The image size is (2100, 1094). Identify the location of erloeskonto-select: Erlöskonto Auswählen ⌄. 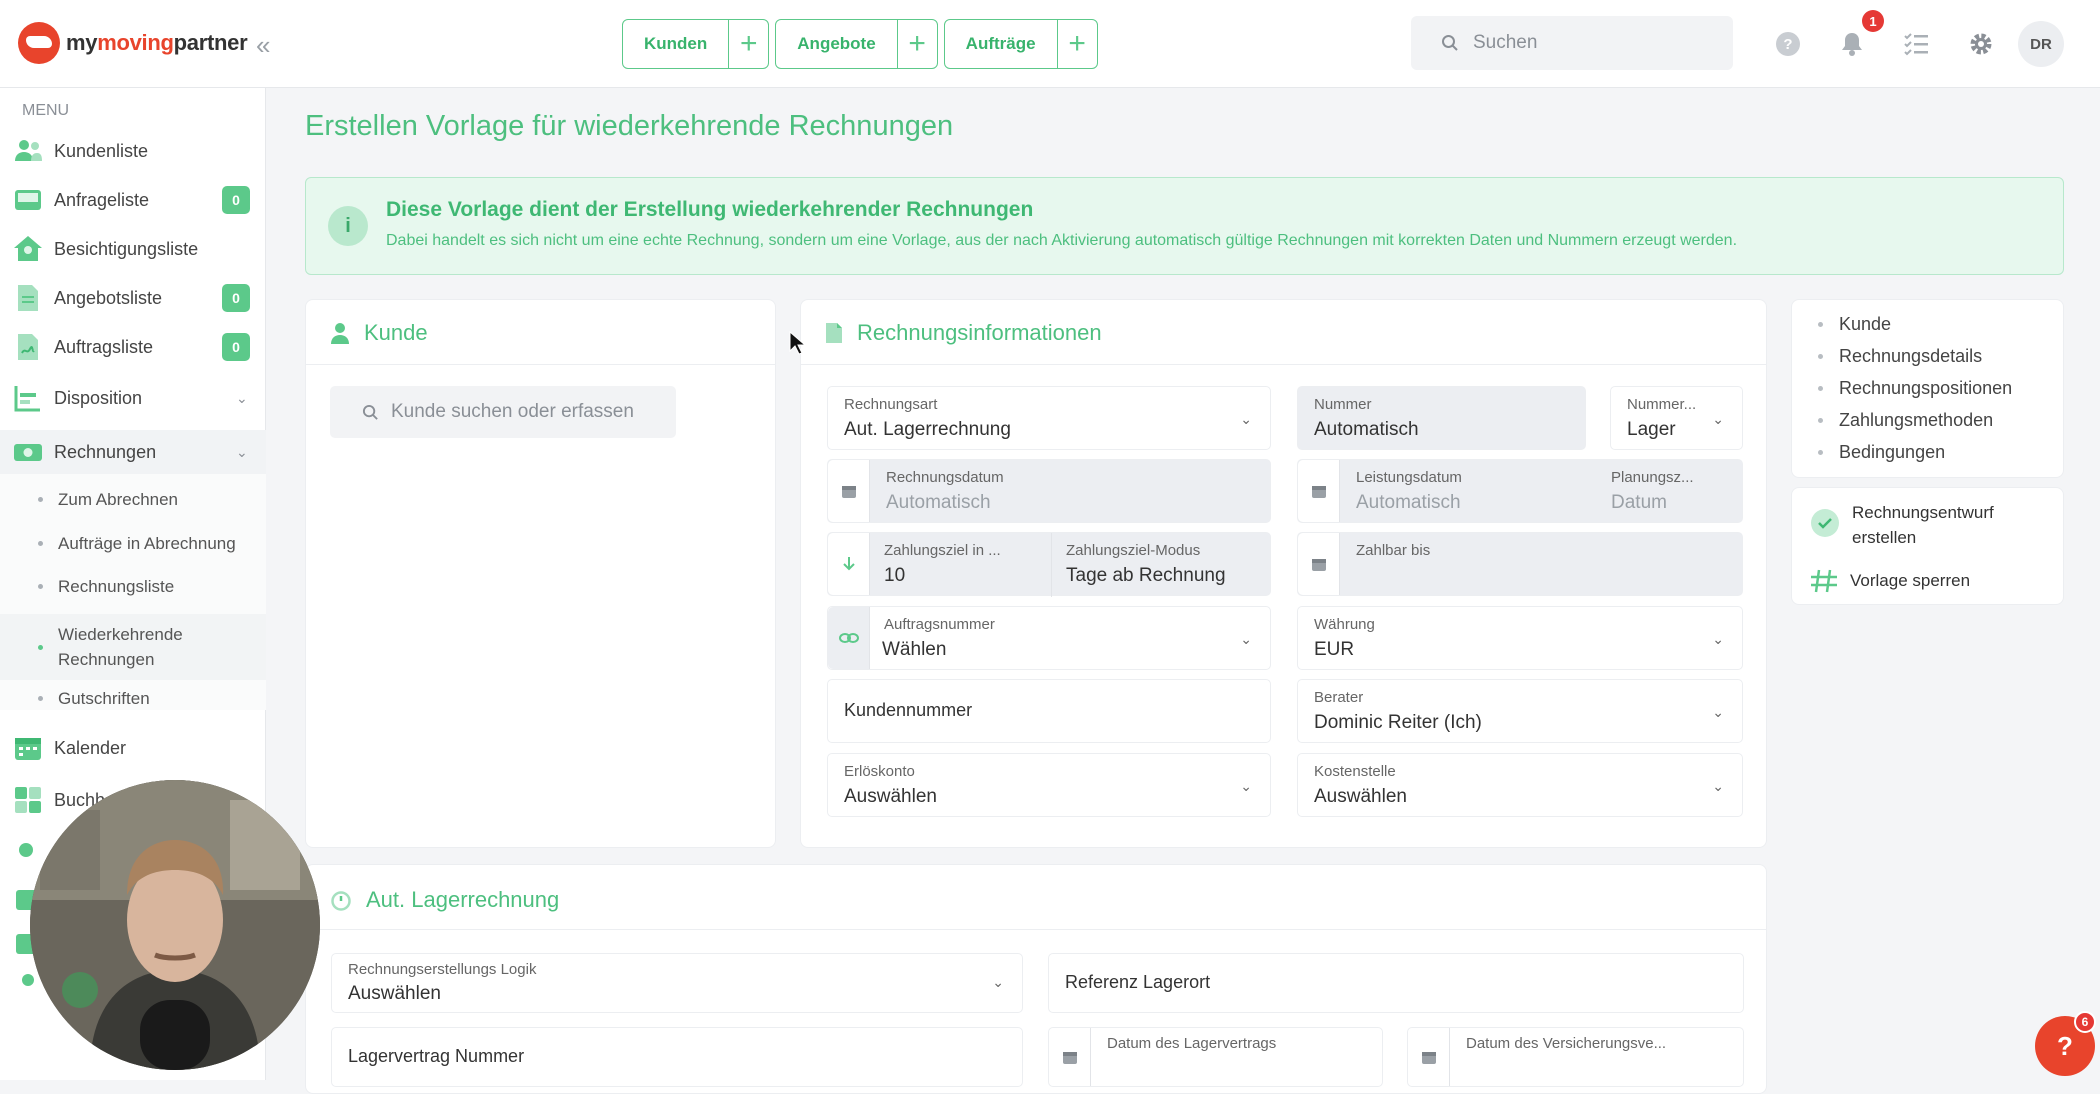
(1049, 785).